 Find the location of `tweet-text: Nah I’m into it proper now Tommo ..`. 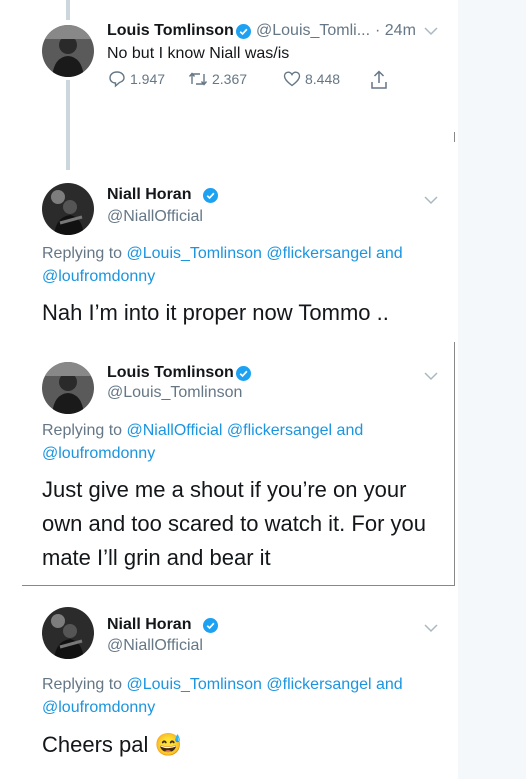

tweet-text: Nah I’m into it proper now Tommo .. is located at coordinates (215, 312).